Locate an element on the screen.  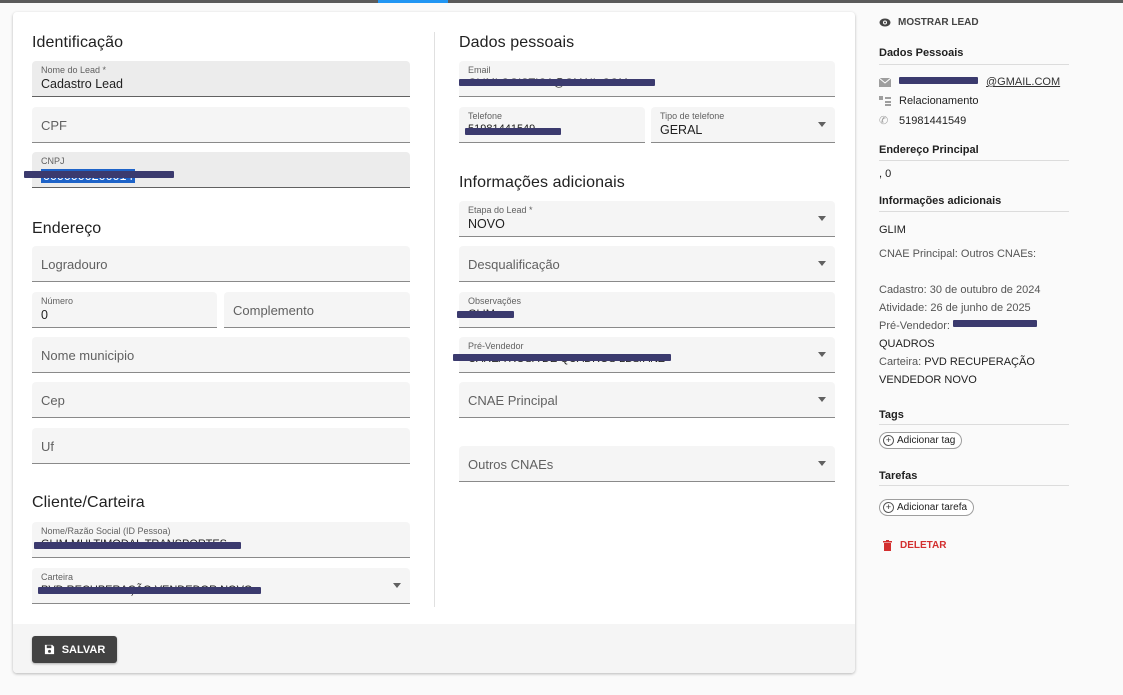
carteira-value-1: PVD RECUPERAÇÃO is located at coordinates (979, 362).